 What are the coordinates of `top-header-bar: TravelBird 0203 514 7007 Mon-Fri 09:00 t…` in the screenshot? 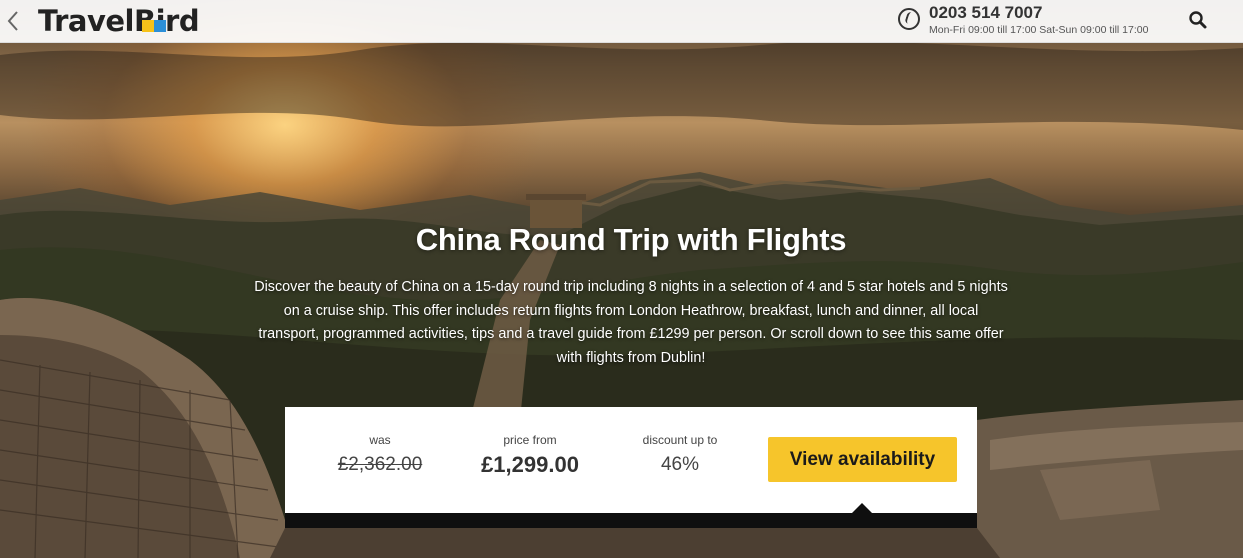 It's located at (621, 21).